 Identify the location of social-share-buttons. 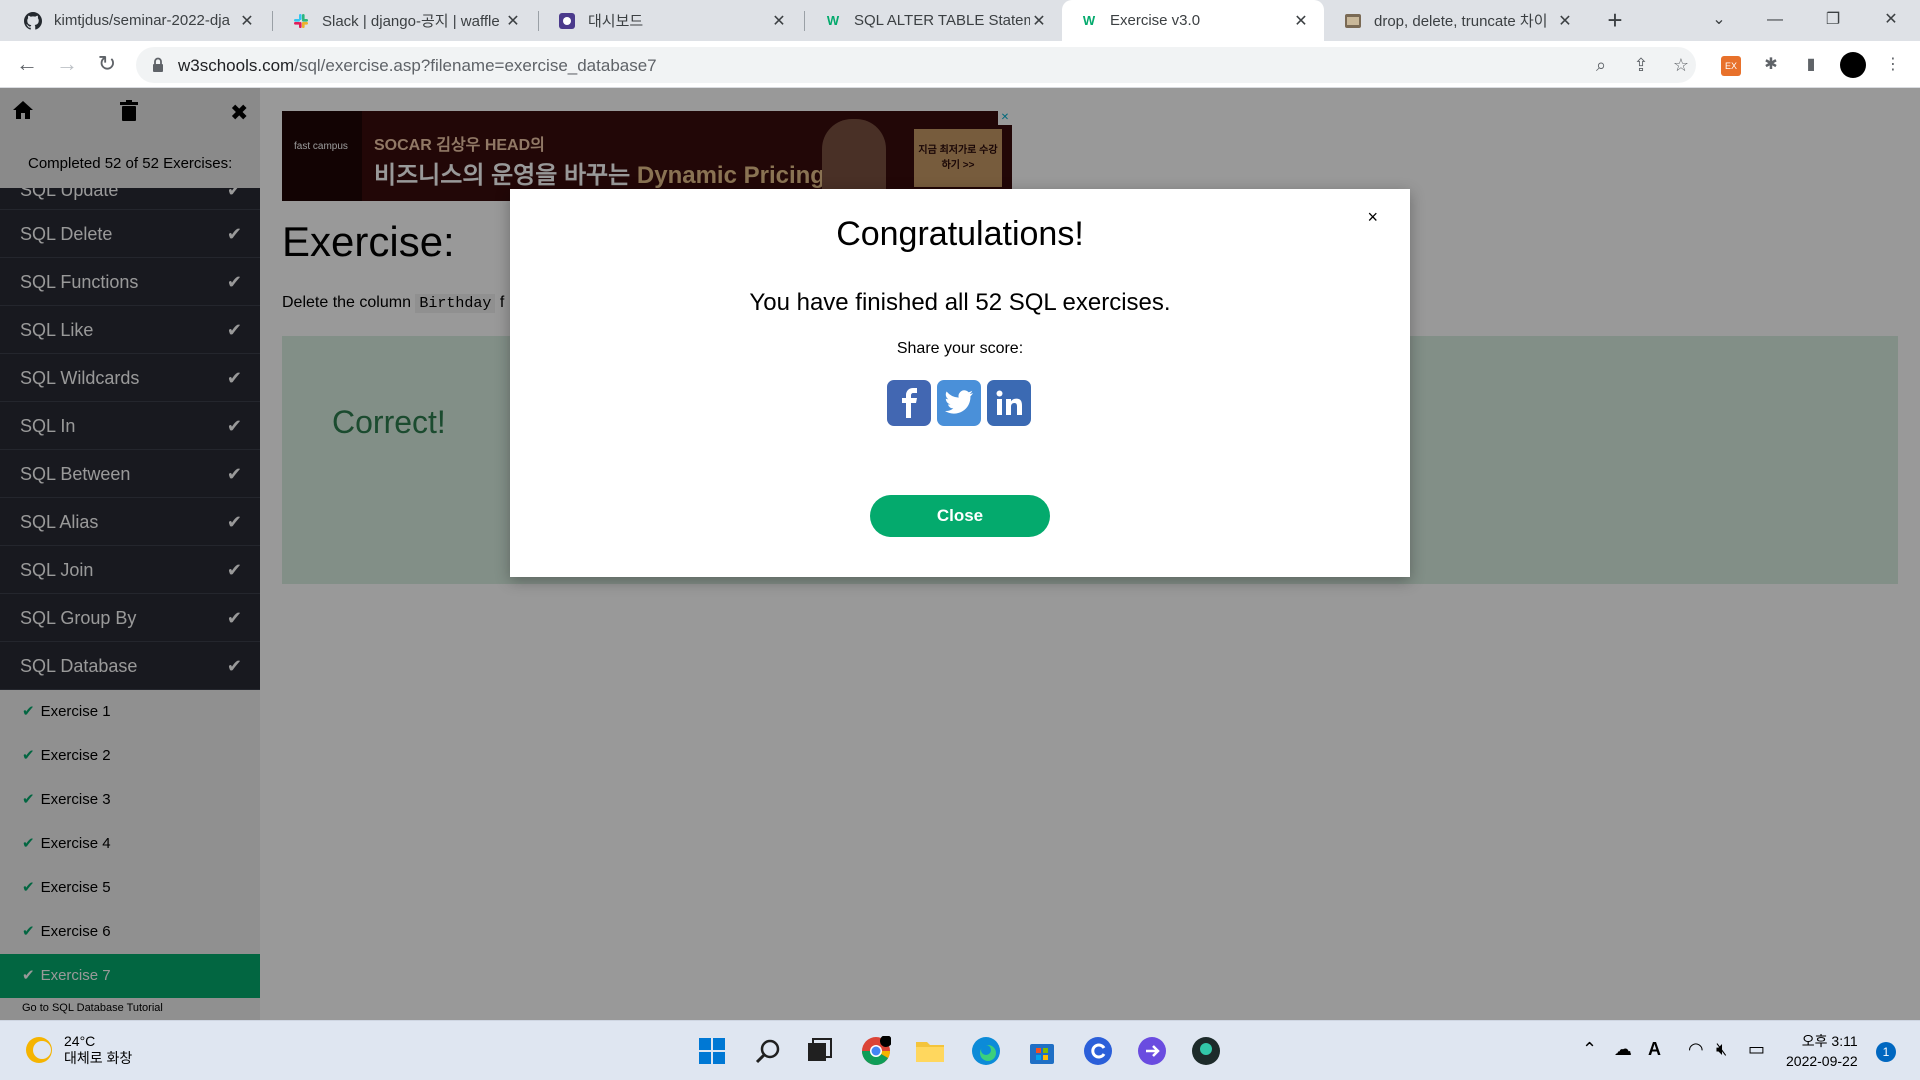
(959, 403).